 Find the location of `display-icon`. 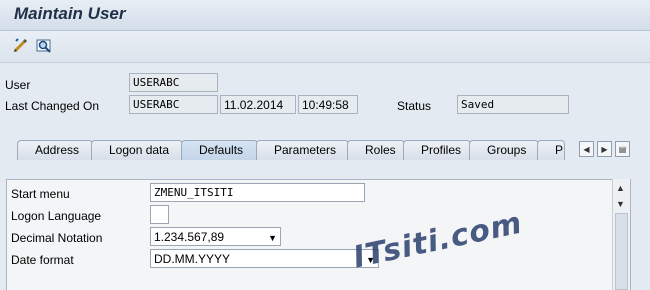

display-icon is located at coordinates (44, 46).